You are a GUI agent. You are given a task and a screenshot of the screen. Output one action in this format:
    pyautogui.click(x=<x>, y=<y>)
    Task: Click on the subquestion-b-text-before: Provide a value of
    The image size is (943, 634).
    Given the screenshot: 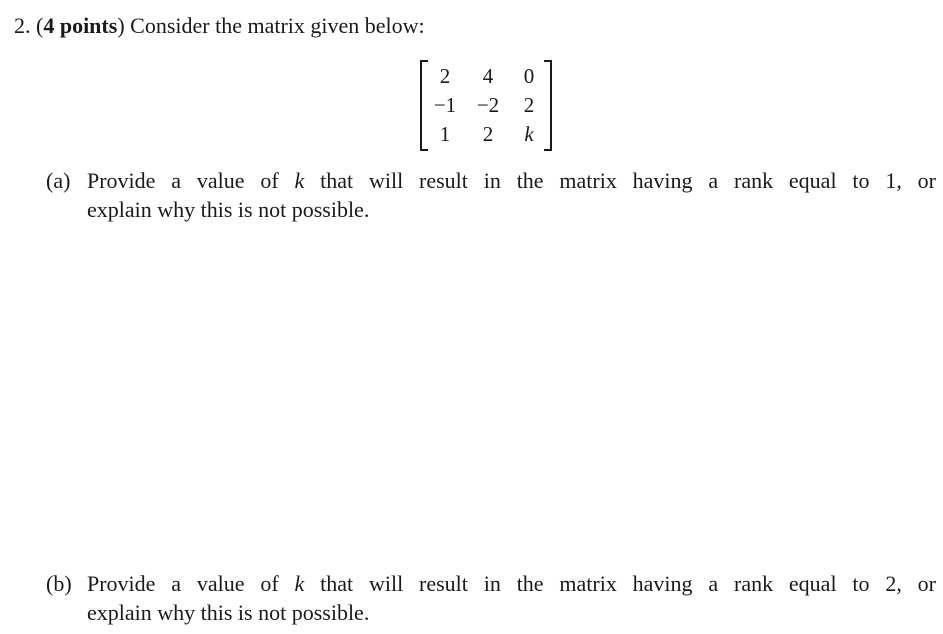 What is the action you would take?
    pyautogui.click(x=183, y=583)
    